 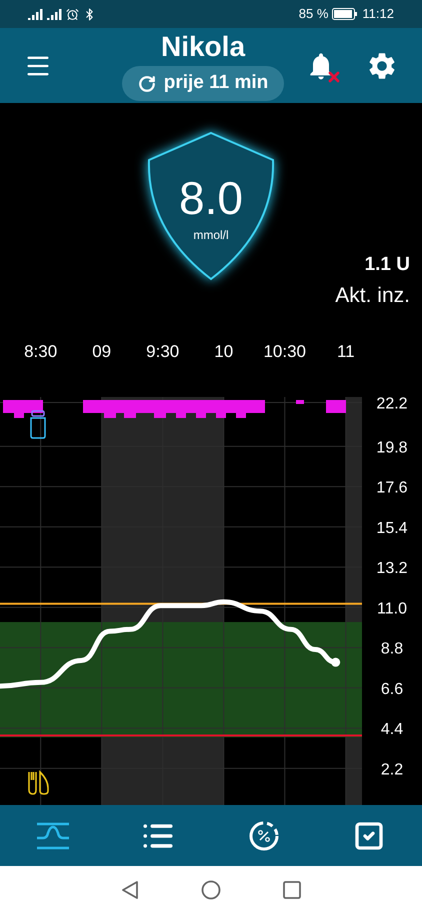 I want to click on patient-name: Nikola, so click(x=203, y=47).